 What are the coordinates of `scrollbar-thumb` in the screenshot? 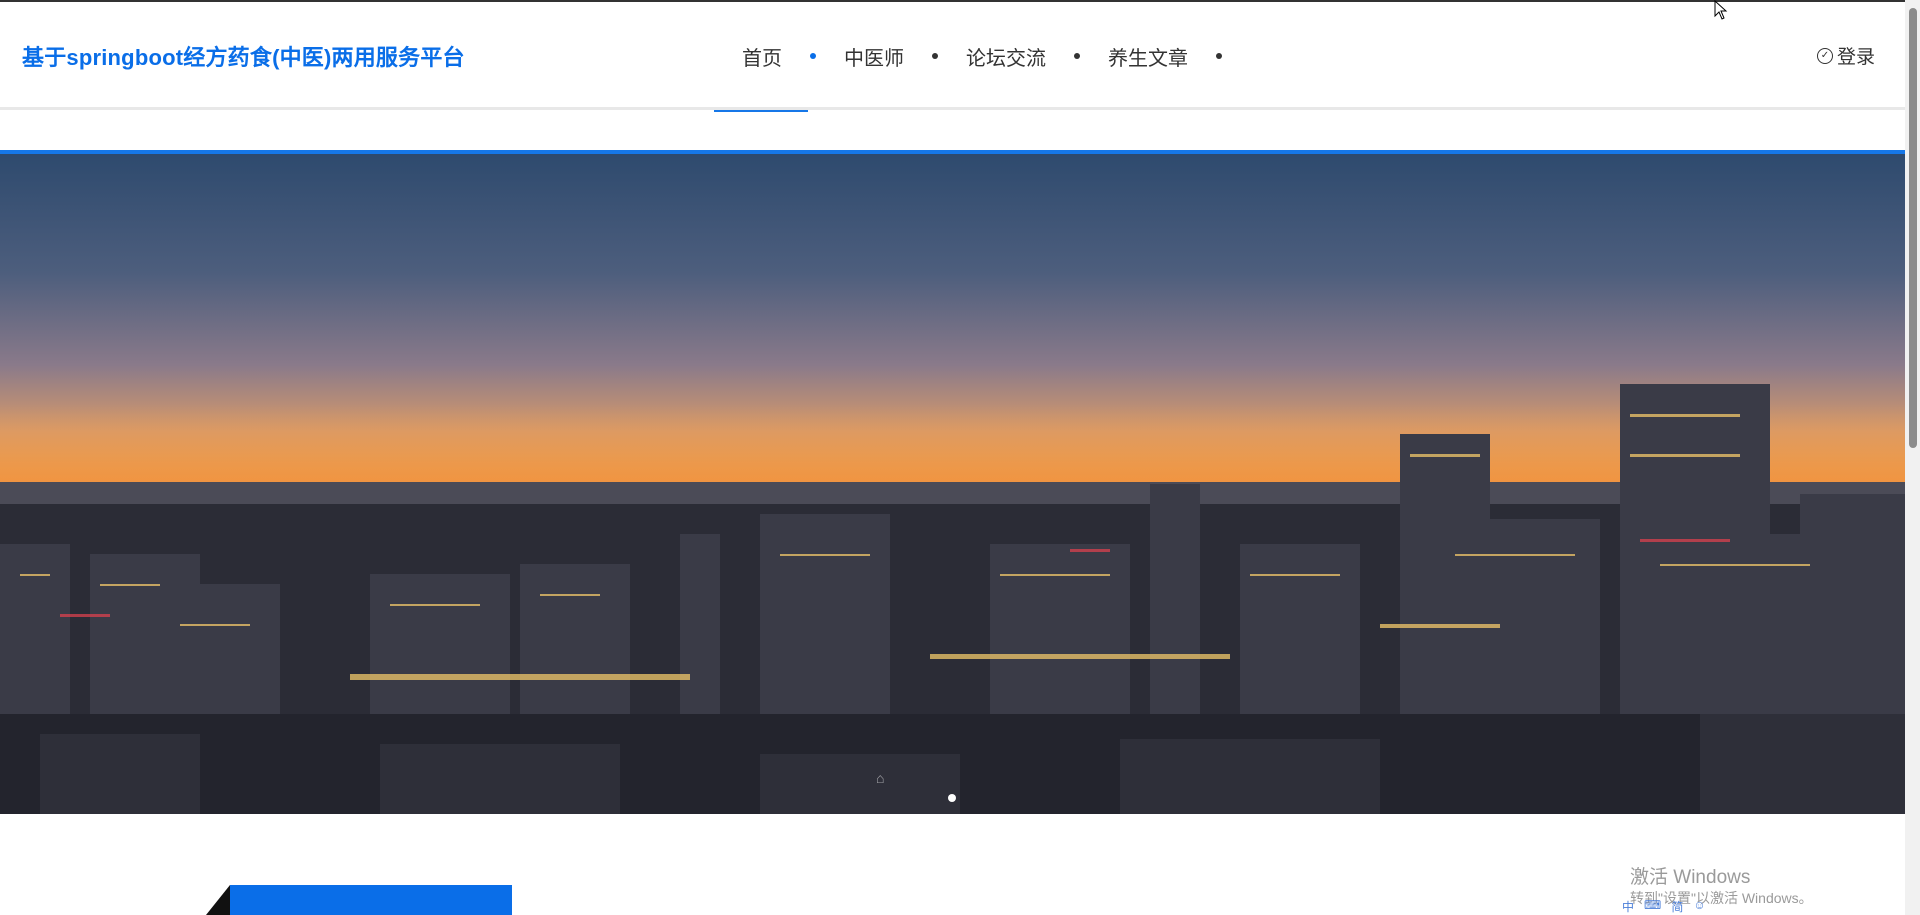 It's located at (1913, 228).